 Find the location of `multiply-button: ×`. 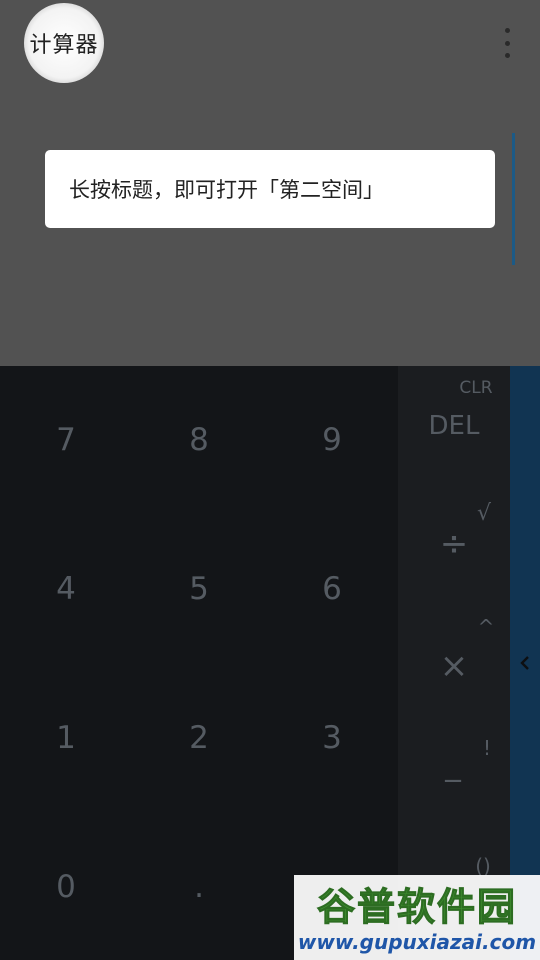

multiply-button: × is located at coordinates (454, 666).